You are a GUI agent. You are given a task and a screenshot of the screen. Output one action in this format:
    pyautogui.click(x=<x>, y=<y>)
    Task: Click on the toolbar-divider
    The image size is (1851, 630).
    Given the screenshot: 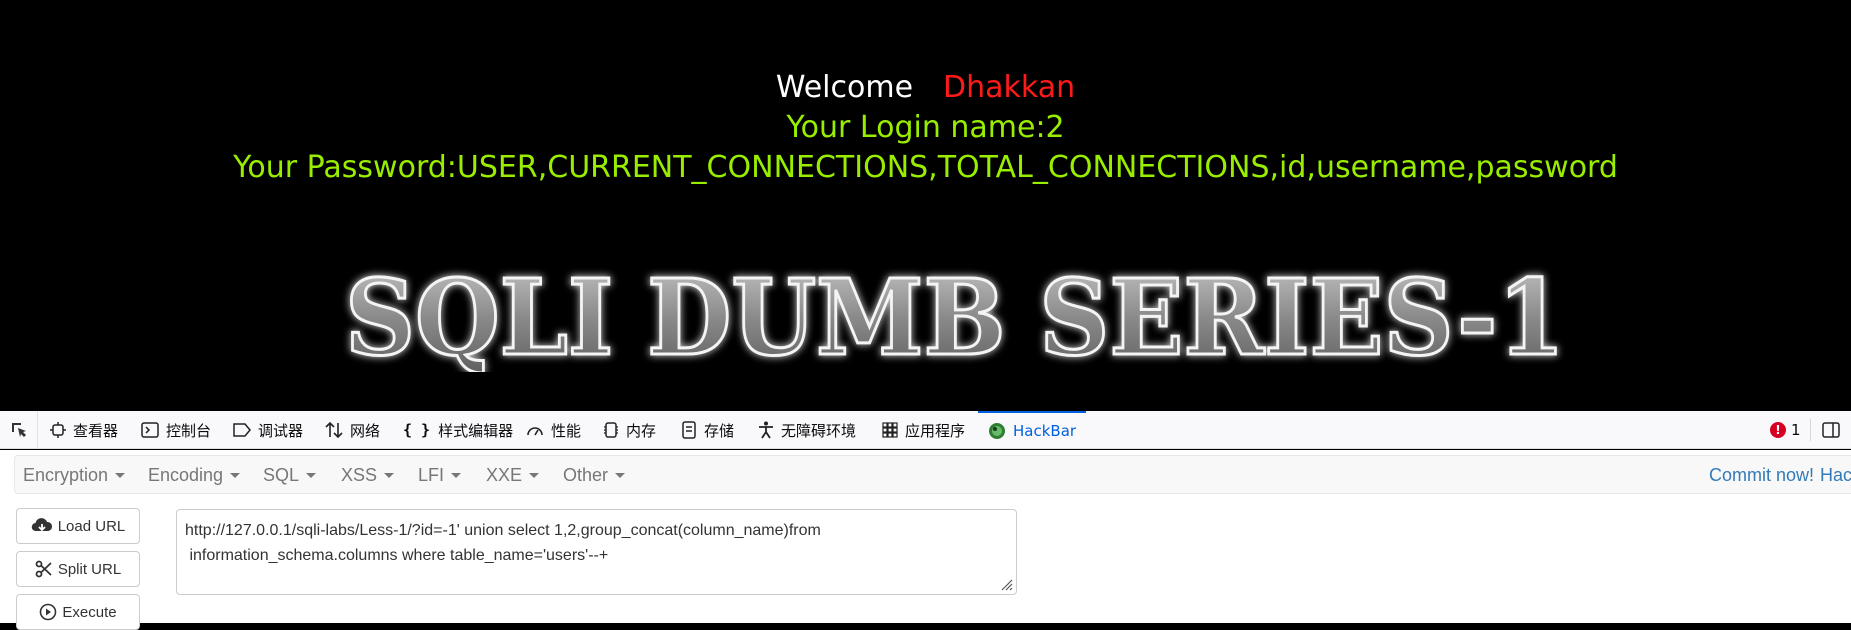 What is the action you would take?
    pyautogui.click(x=1810, y=430)
    